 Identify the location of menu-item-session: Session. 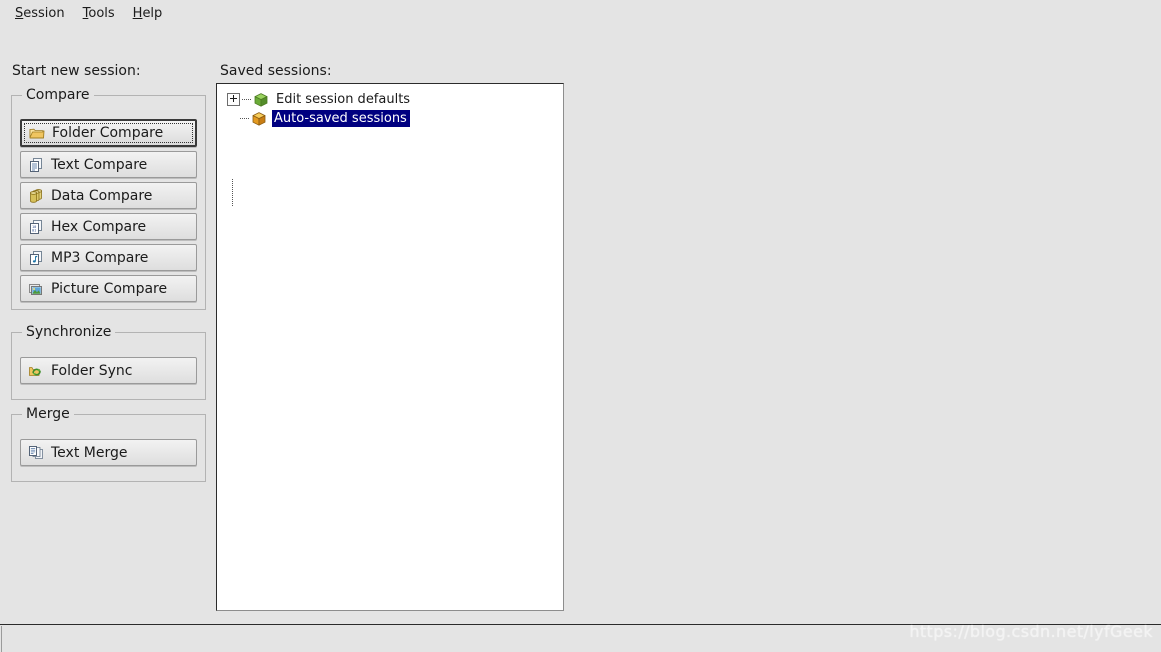
(40, 13).